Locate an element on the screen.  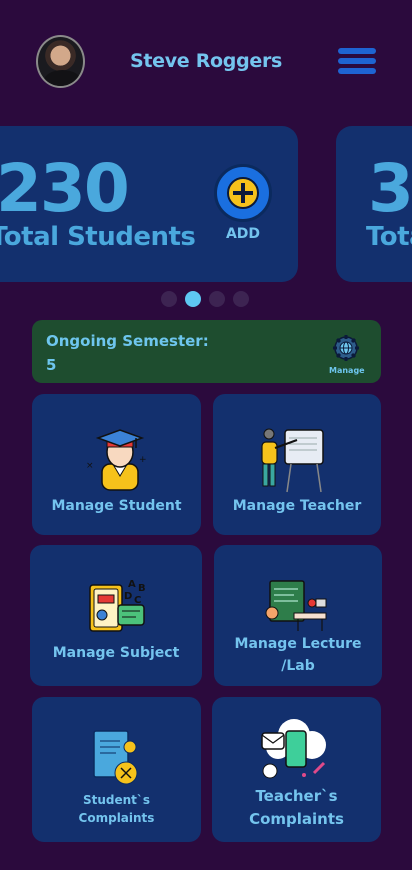
add-button: ADD is located at coordinates (243, 203).